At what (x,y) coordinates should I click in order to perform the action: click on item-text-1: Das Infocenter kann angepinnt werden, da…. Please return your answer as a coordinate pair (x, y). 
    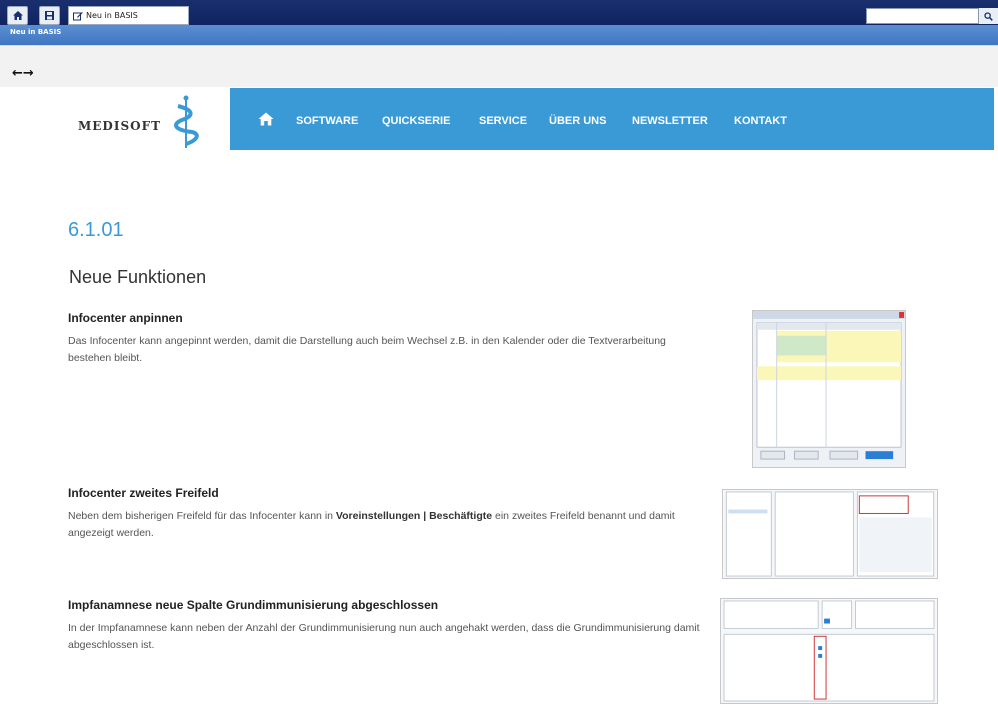
    Looking at the image, I should click on (367, 349).